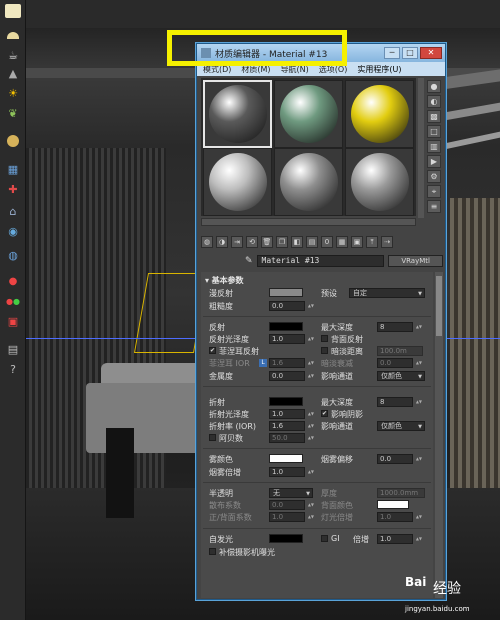 This screenshot has width=500, height=620. What do you see at coordinates (263, 363) in the screenshot?
I see `fresnel-ior-lock-button: L` at bounding box center [263, 363].